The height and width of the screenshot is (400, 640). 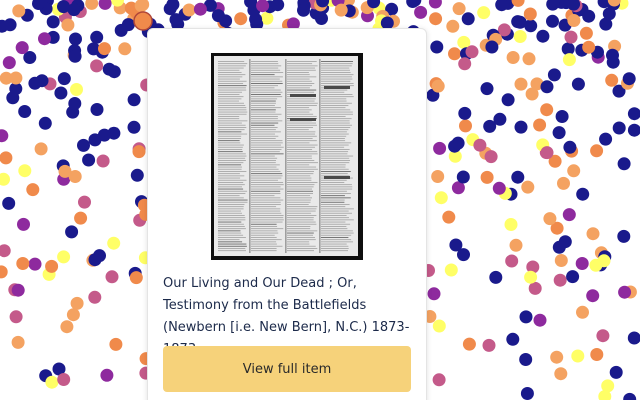 I want to click on item-thumbnail, so click(x=287, y=156).